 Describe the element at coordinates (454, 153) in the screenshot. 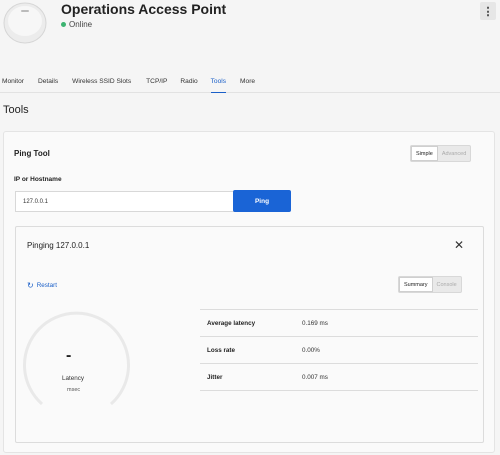

I see `advanced-mode-button: Advanced` at that location.